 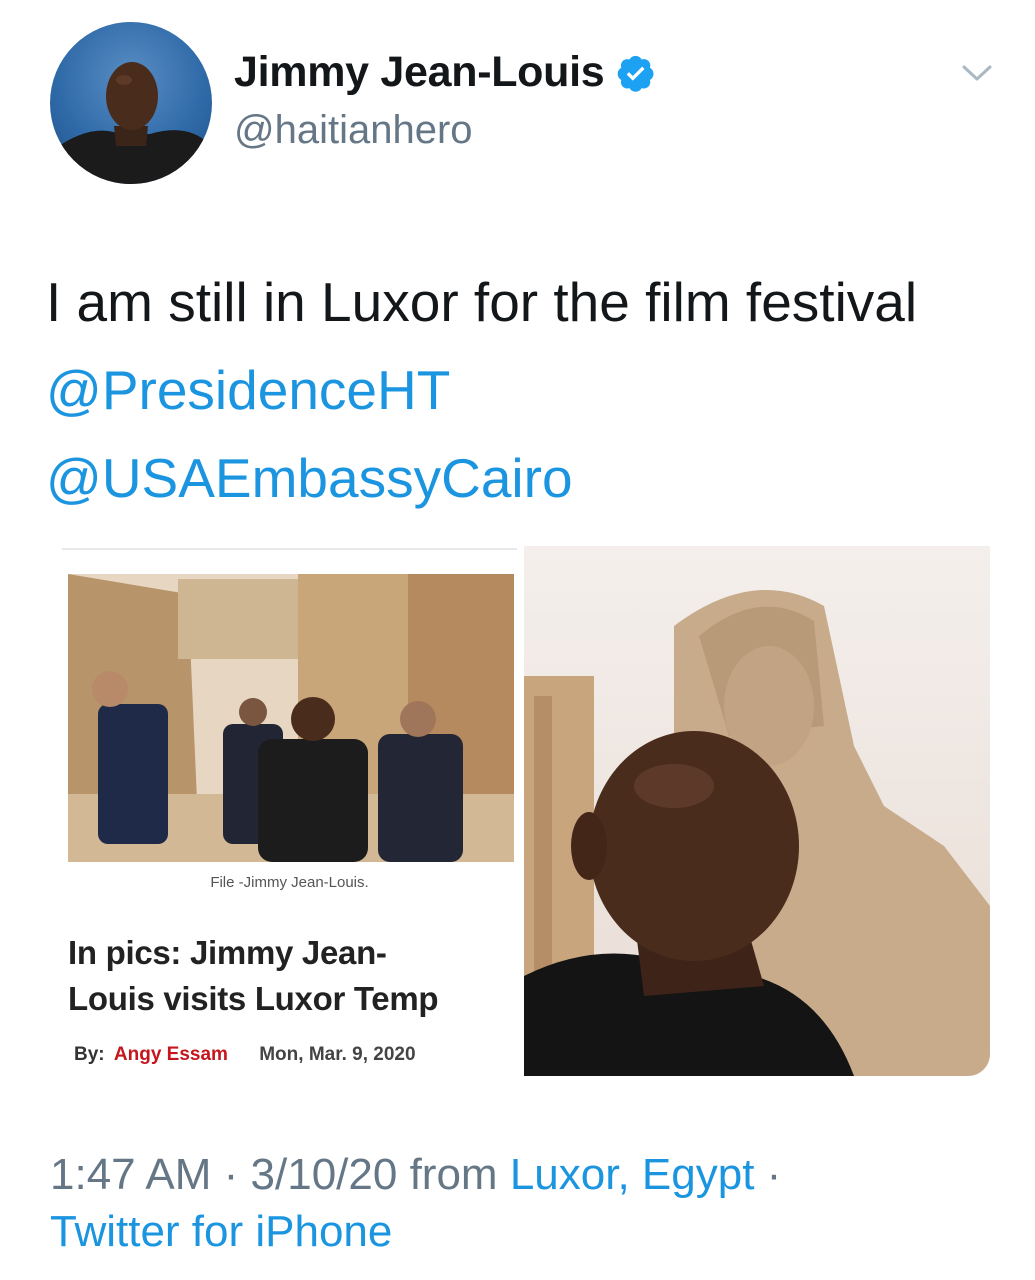 I want to click on chevron-down-icon, so click(x=977, y=73).